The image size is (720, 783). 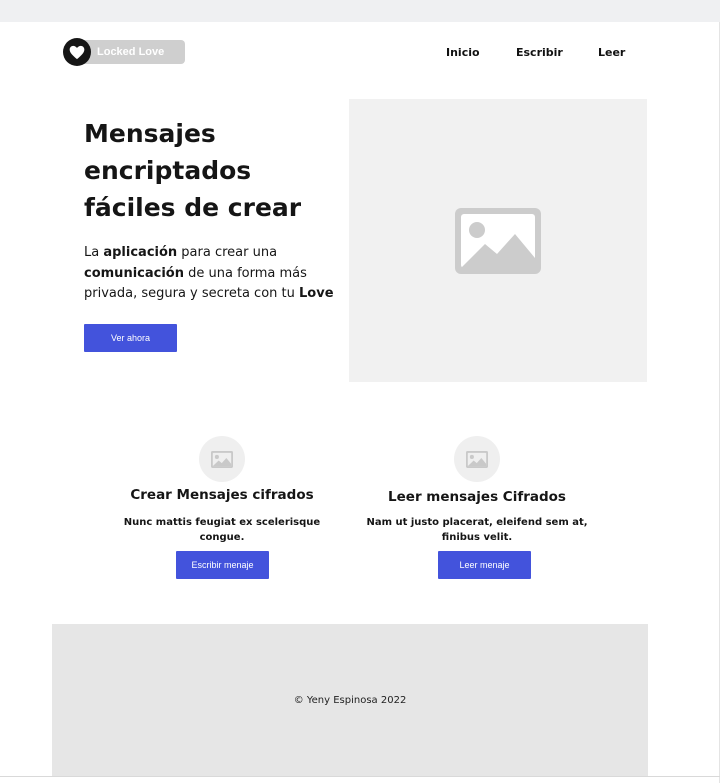 I want to click on nav-leer: Leer, so click(x=611, y=52).